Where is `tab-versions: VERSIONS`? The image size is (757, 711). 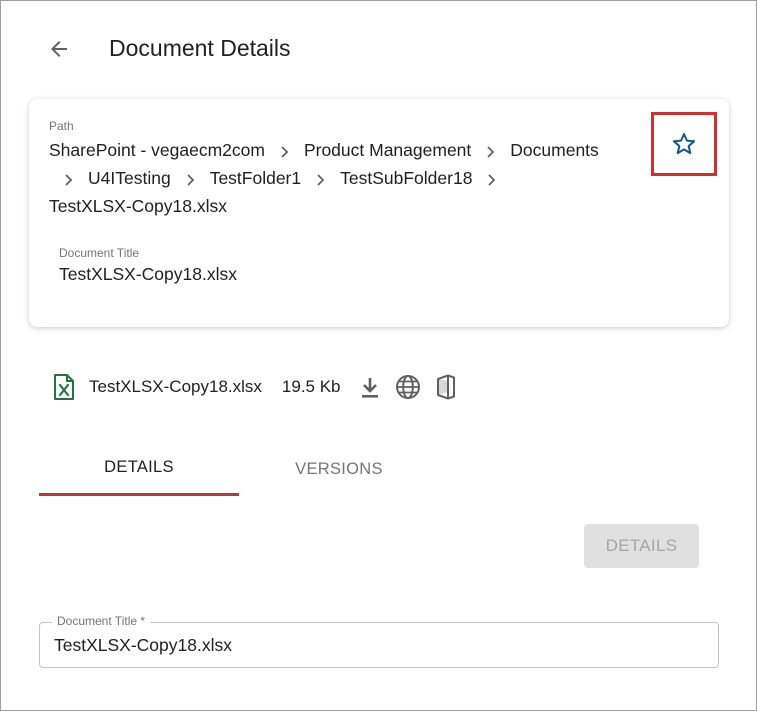 tab-versions: VERSIONS is located at coordinates (339, 469).